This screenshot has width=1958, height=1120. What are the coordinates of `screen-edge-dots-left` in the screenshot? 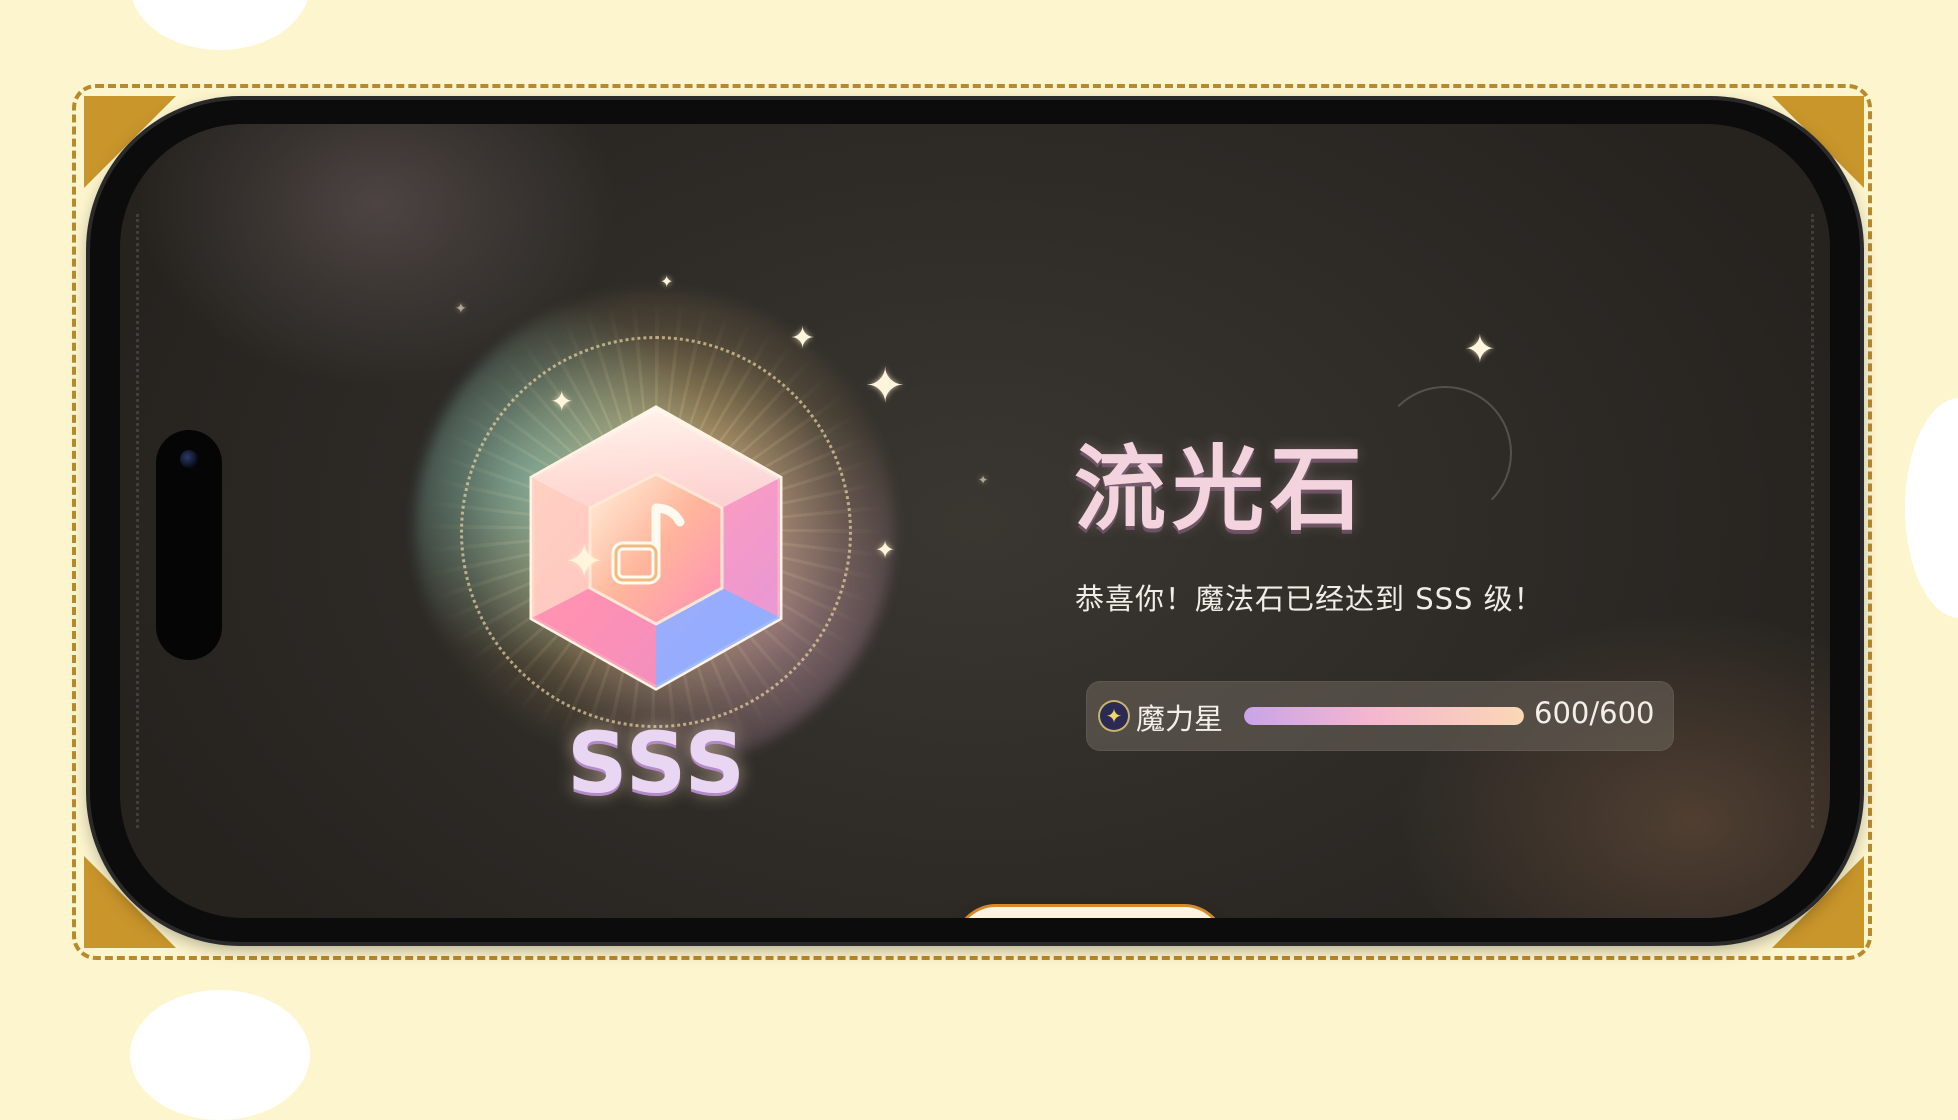 It's located at (137, 521).